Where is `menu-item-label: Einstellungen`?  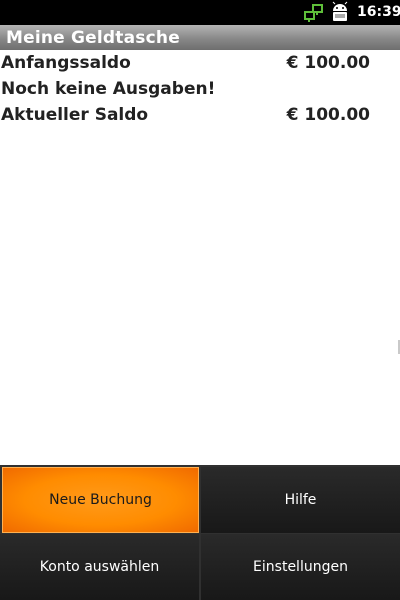
menu-item-label: Einstellungen is located at coordinates (300, 567).